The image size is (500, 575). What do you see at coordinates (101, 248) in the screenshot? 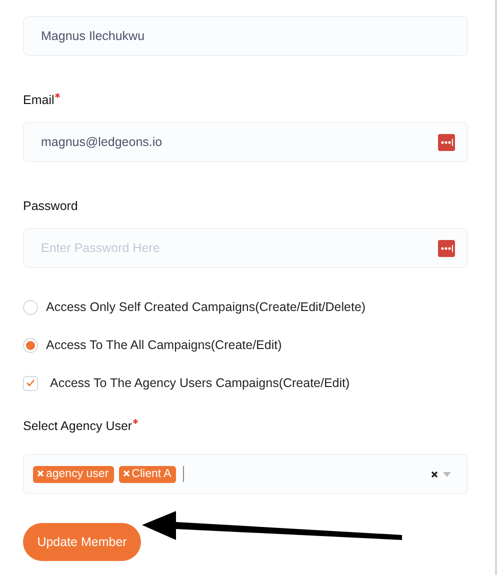
I see `password-placeholder: Enter Password Here` at bounding box center [101, 248].